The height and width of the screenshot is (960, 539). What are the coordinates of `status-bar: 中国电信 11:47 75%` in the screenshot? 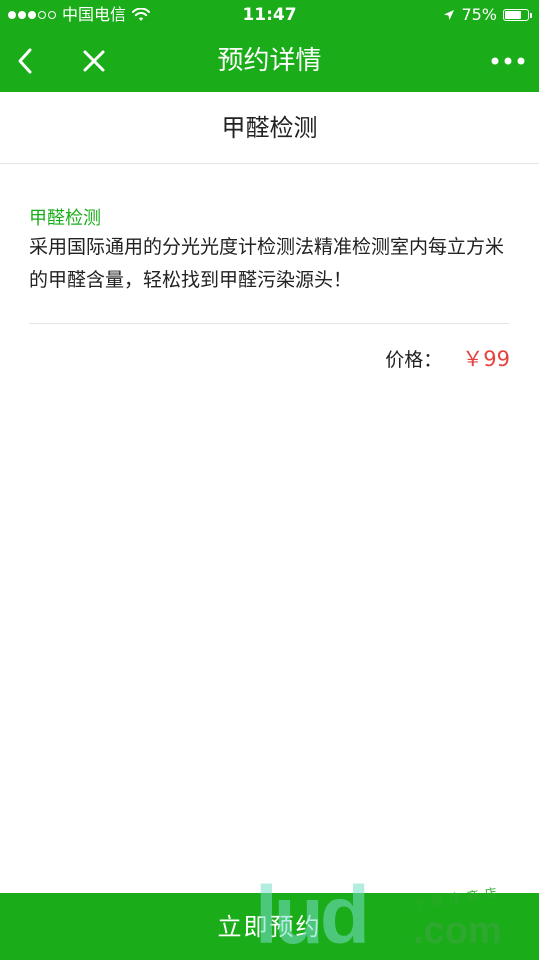 It's located at (269, 15).